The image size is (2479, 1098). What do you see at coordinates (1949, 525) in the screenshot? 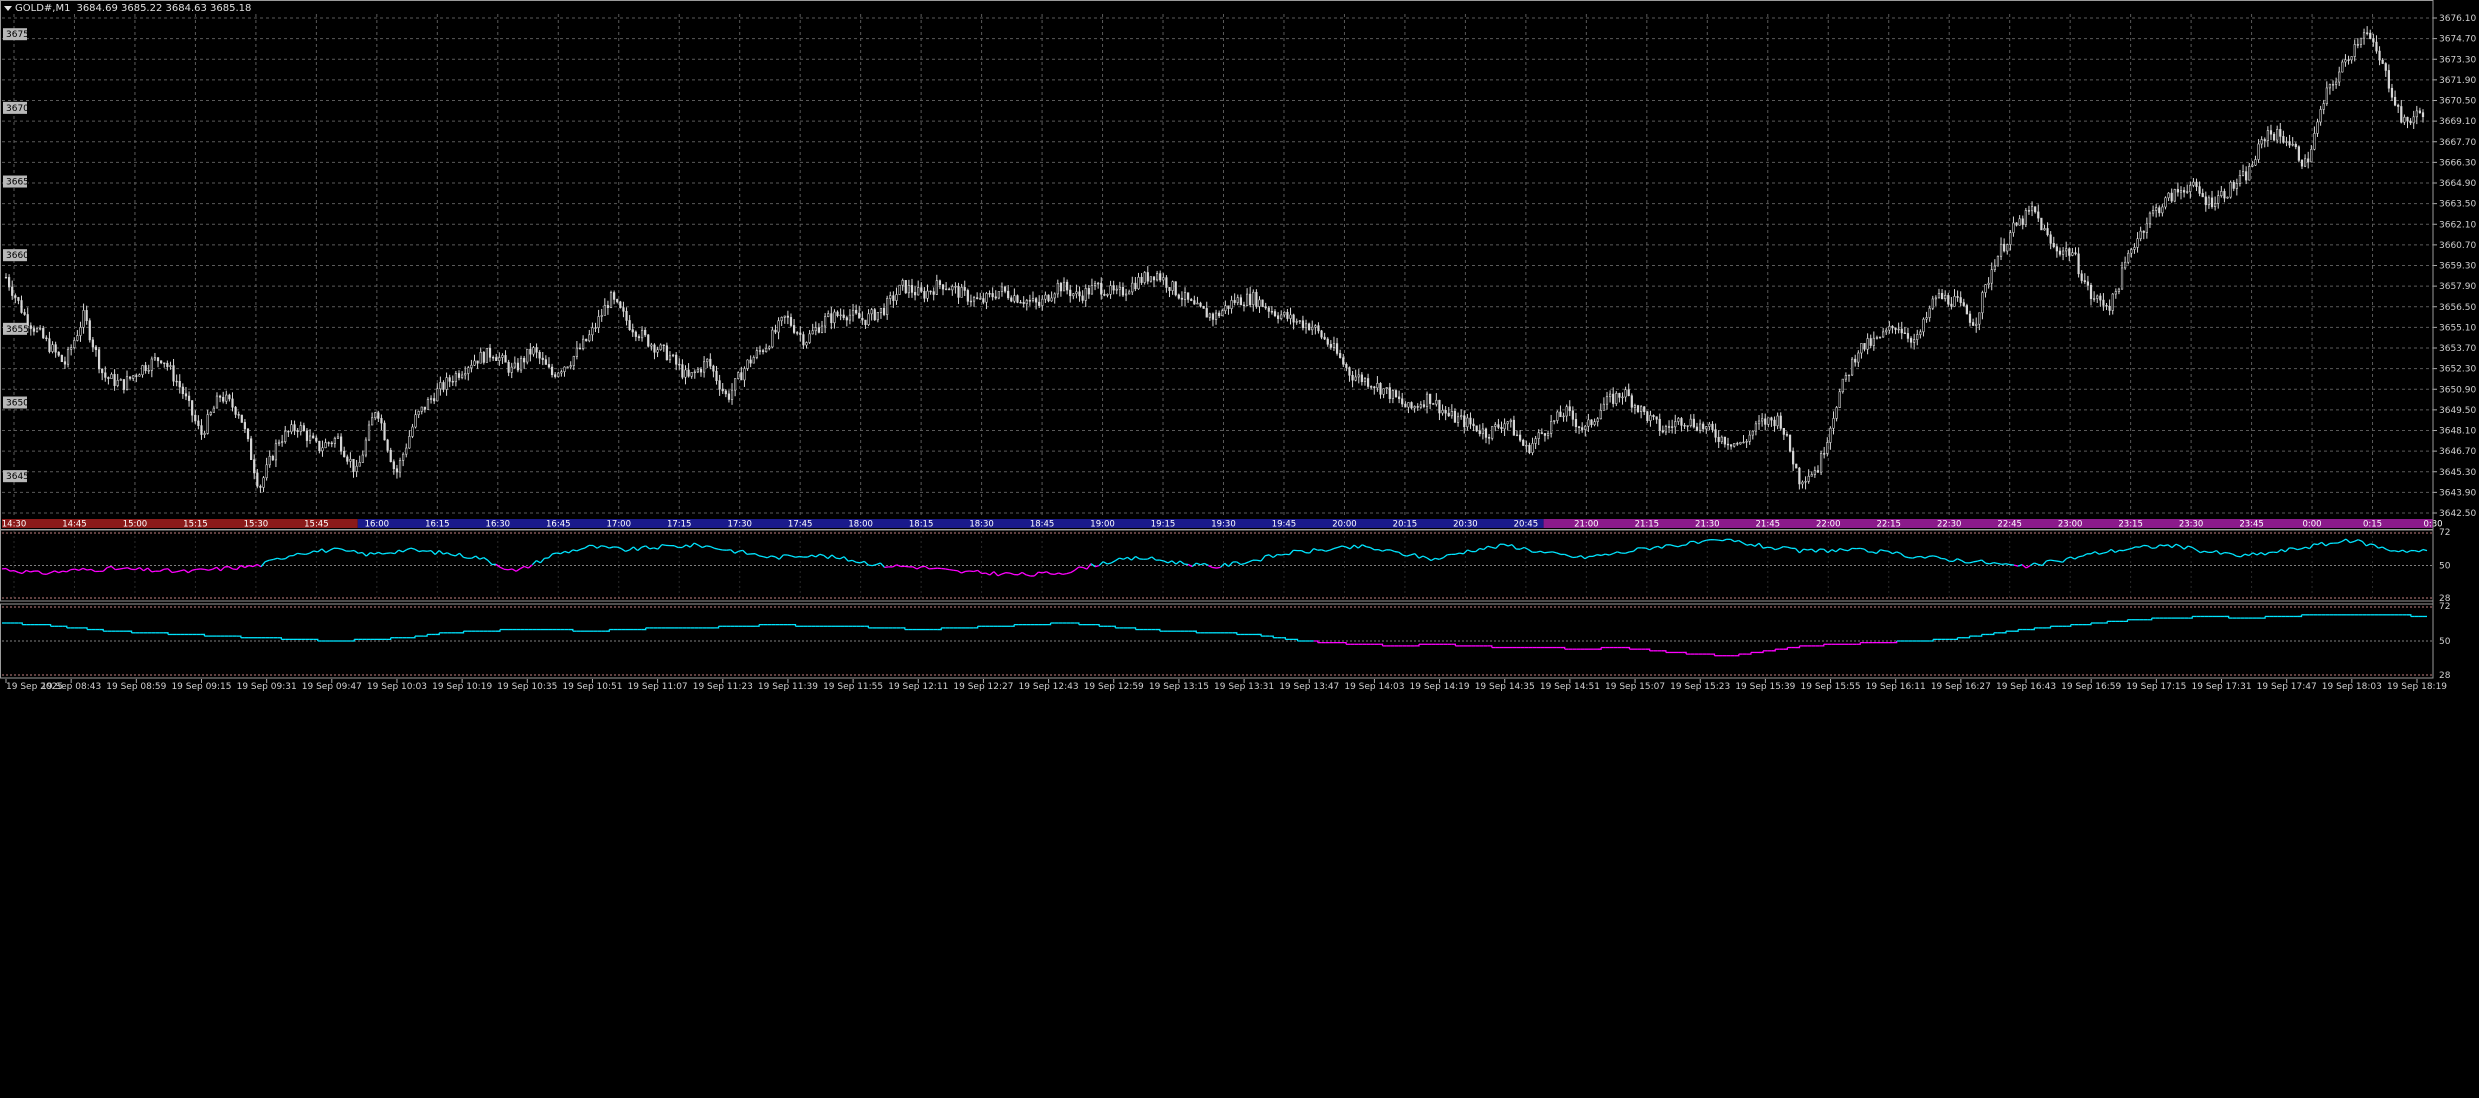
I see `time-label: 22:30` at bounding box center [1949, 525].